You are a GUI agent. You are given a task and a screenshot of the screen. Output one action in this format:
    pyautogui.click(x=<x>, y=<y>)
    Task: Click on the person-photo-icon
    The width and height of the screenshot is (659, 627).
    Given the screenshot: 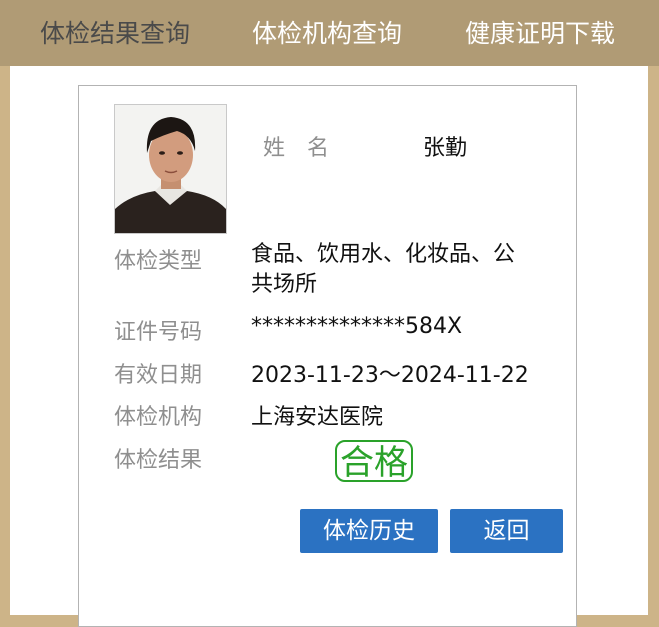 What is the action you would take?
    pyautogui.click(x=170, y=169)
    